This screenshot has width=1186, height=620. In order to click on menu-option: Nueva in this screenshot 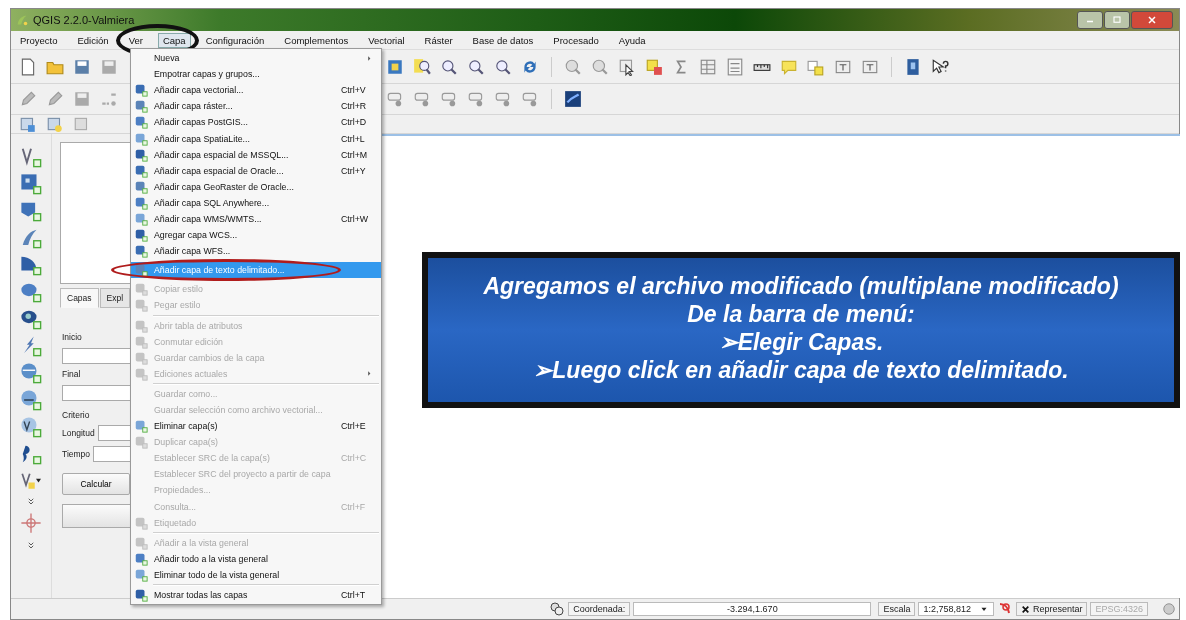, I will do `click(256, 58)`.